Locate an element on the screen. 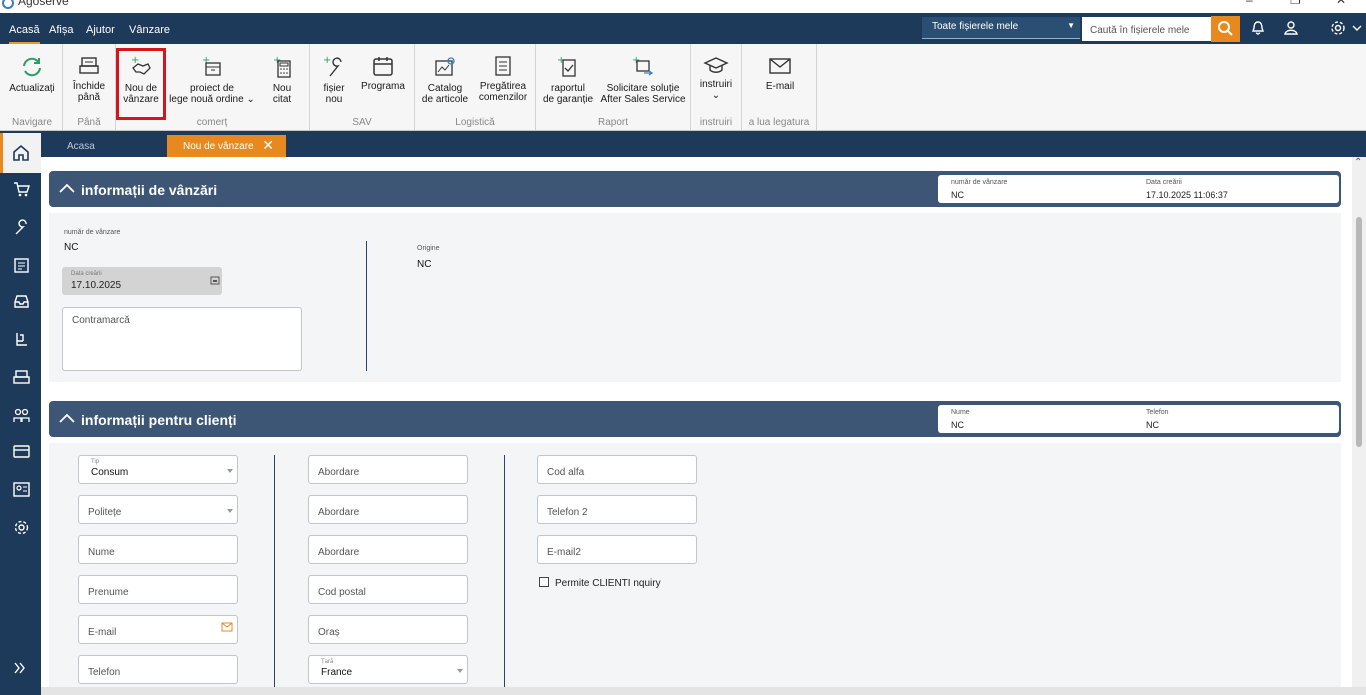 Image resolution: width=1366 pixels, height=695 pixels. menu-home: Acasă is located at coordinates (24, 34).